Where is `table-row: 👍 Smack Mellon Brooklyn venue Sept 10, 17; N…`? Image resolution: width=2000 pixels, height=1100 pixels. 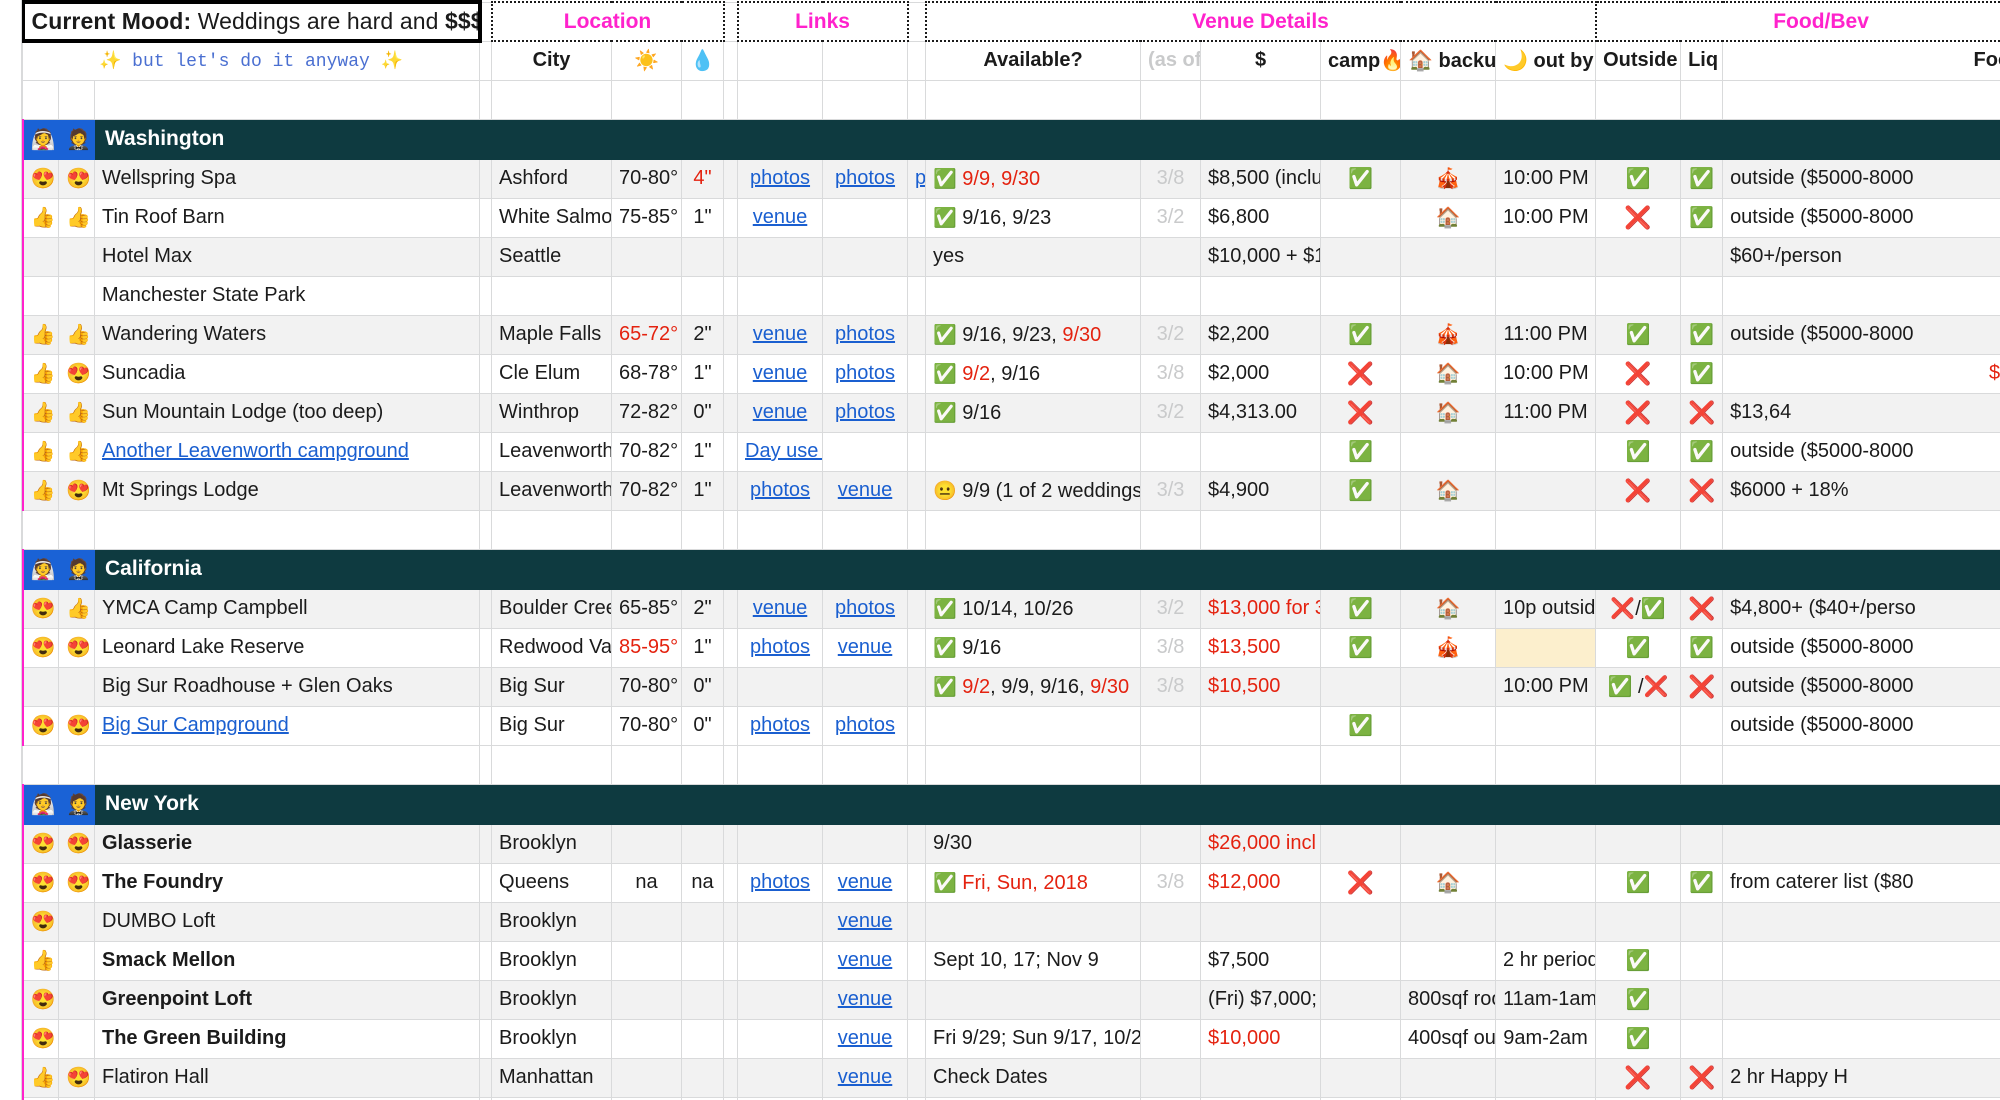 table-row: 👍 Smack Mellon Brooklyn venue Sept 10, 17; N… is located at coordinates (1000, 960).